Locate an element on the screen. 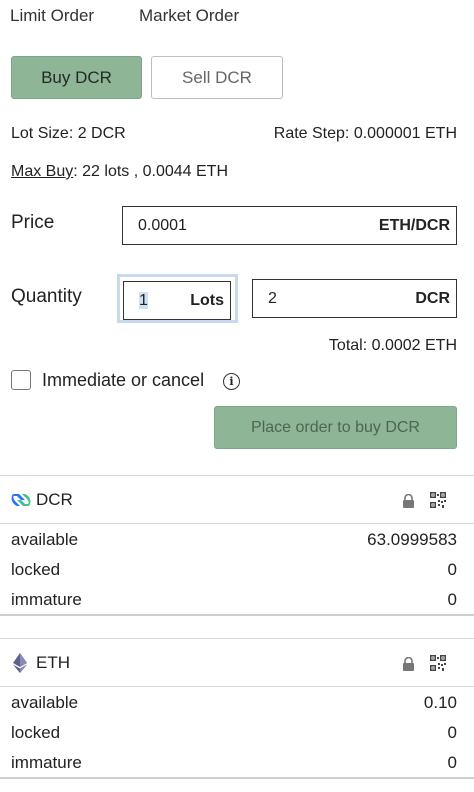 This screenshot has height=792, width=474. max-buy-text: Max Buy: 22 lots , 0.0044 ETH is located at coordinates (119, 172).